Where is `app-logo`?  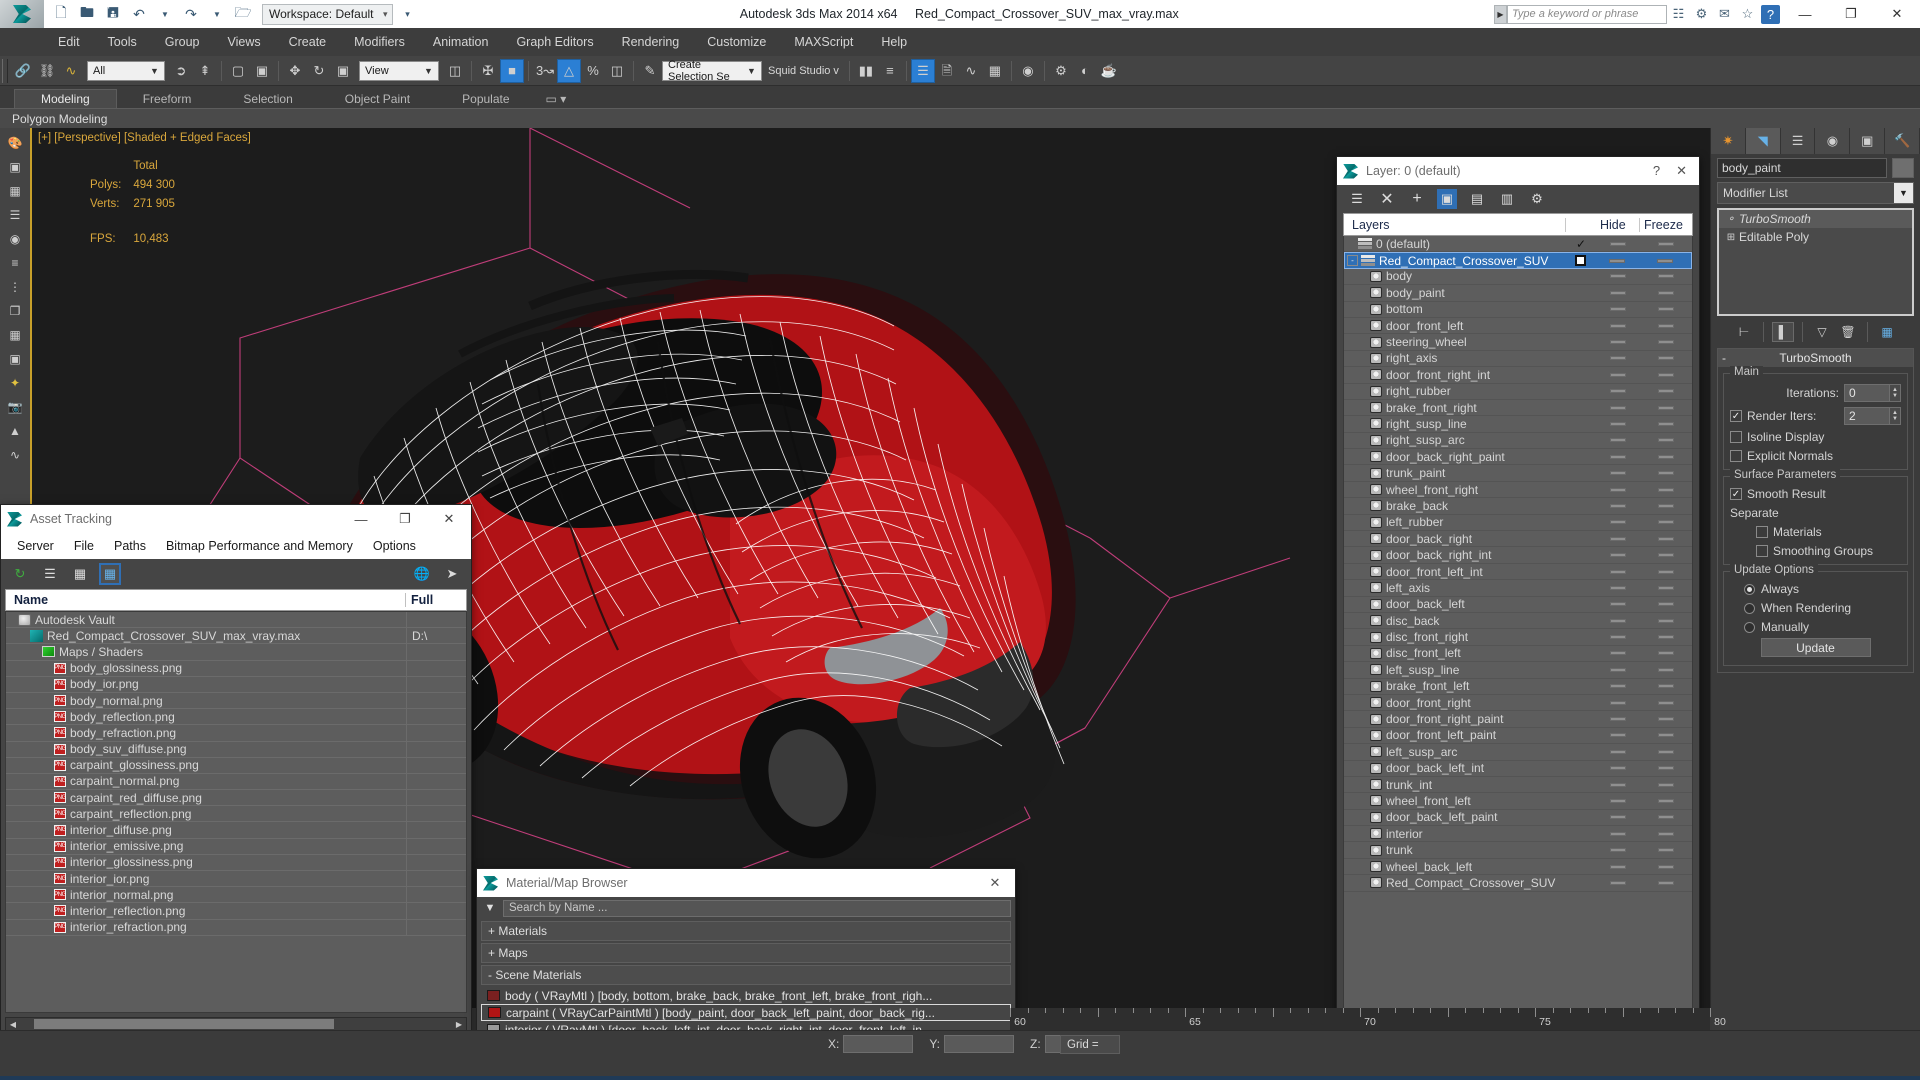 app-logo is located at coordinates (22, 14).